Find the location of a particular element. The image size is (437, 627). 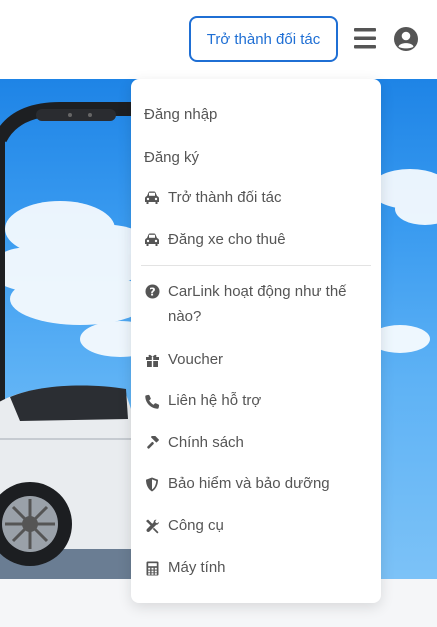

menu-item-how-it-works: ? CarLink hoạt động như thế nào? is located at coordinates (256, 304).